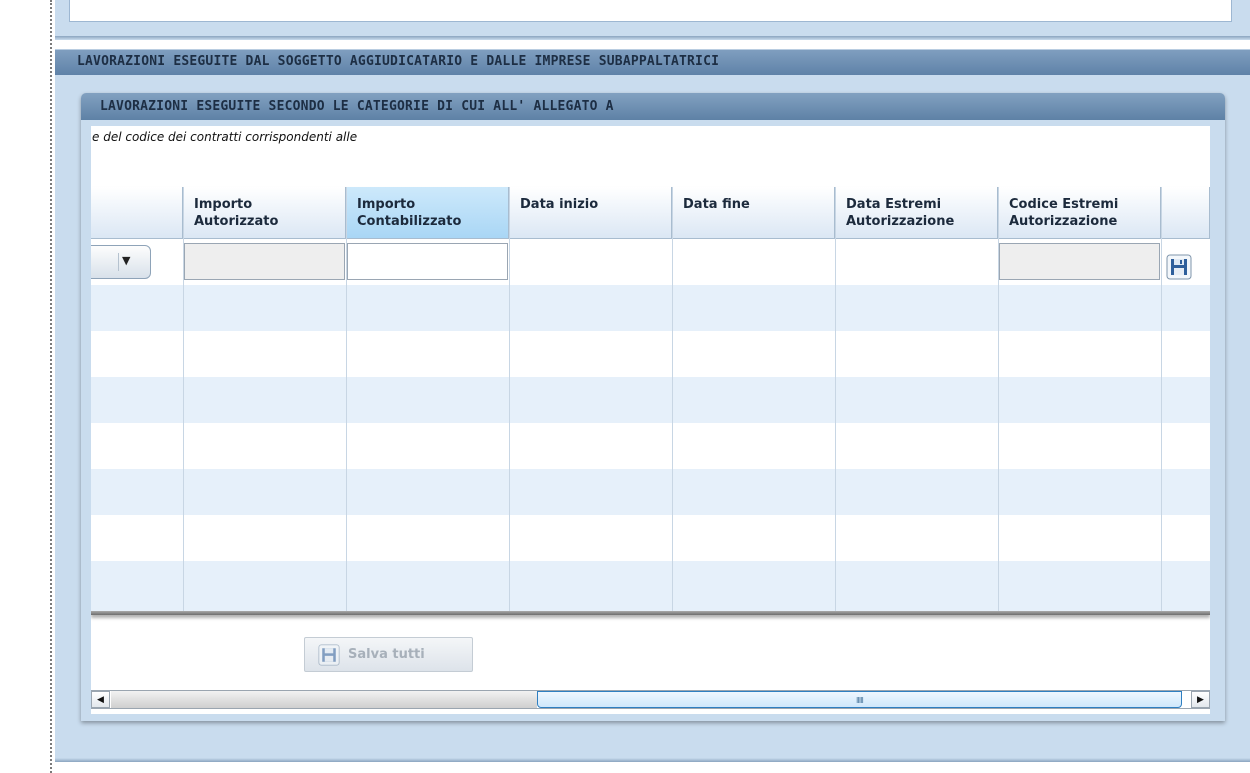 Image resolution: width=1250 pixels, height=773 pixels. What do you see at coordinates (650, 613) in the screenshot?
I see `grid-bottom-border` at bounding box center [650, 613].